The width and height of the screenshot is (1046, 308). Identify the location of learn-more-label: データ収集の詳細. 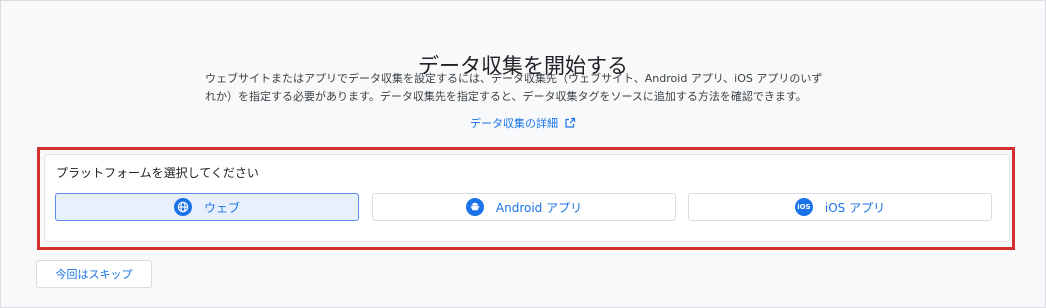
(514, 123).